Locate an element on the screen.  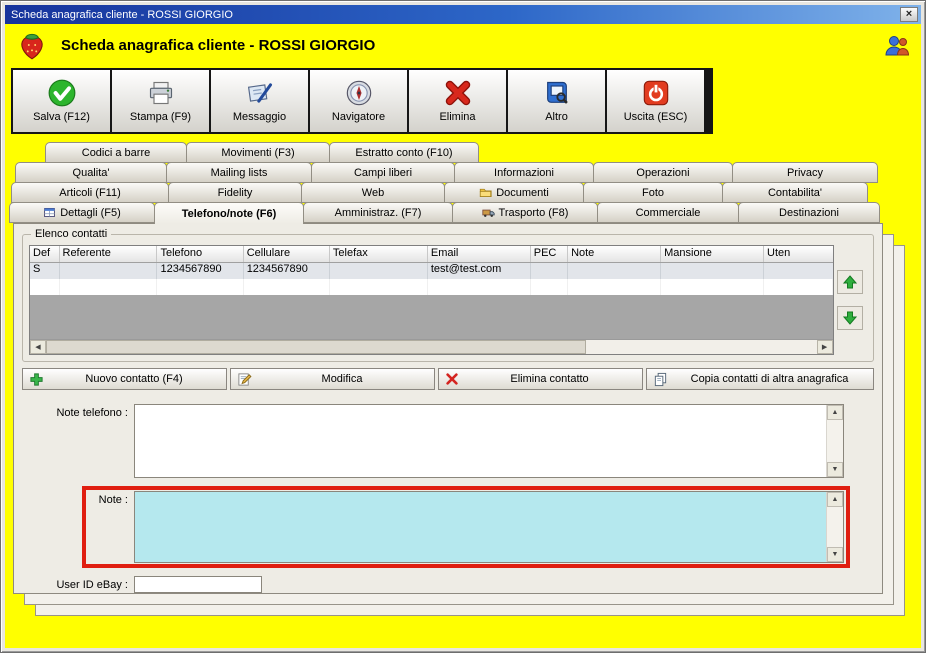
tab-campi-liberi: Campi liberi is located at coordinates (383, 172).